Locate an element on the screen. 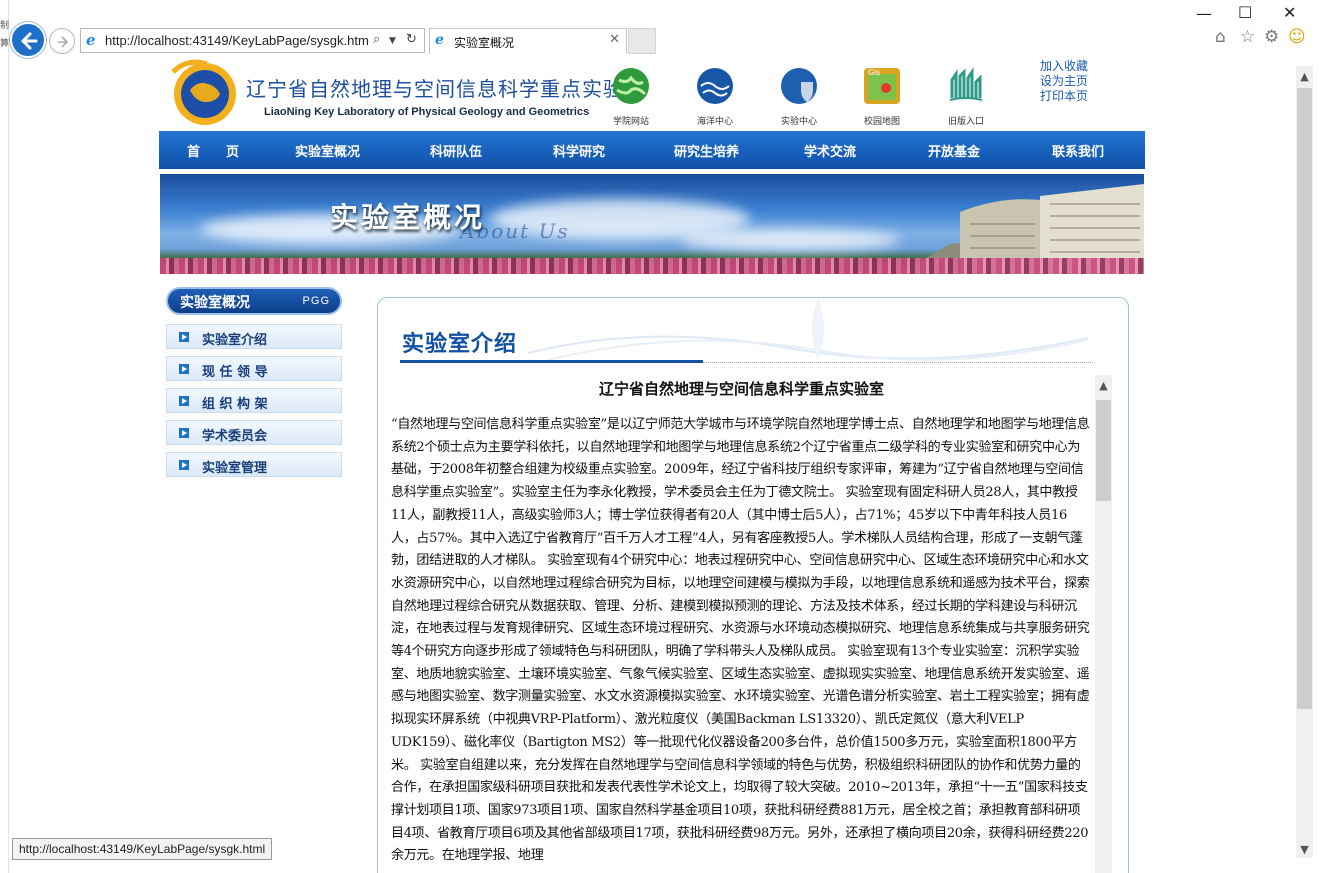 The height and width of the screenshot is (873, 1321). old-version-icon is located at coordinates (966, 84).